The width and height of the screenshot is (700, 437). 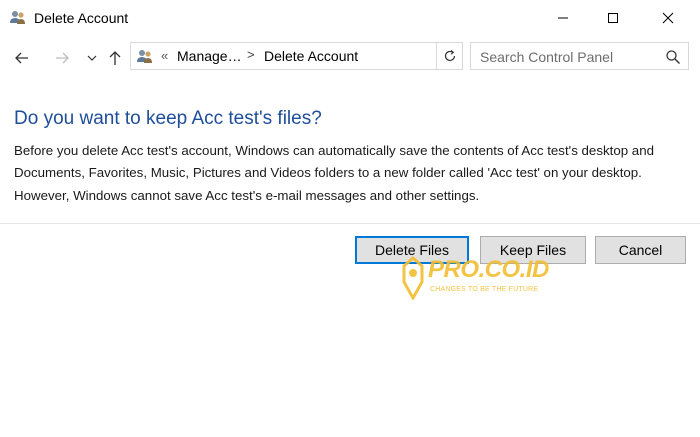 I want to click on watermark: PRO.CO.ID CHANGES TO BE THE FUTURE, so click(x=475, y=279).